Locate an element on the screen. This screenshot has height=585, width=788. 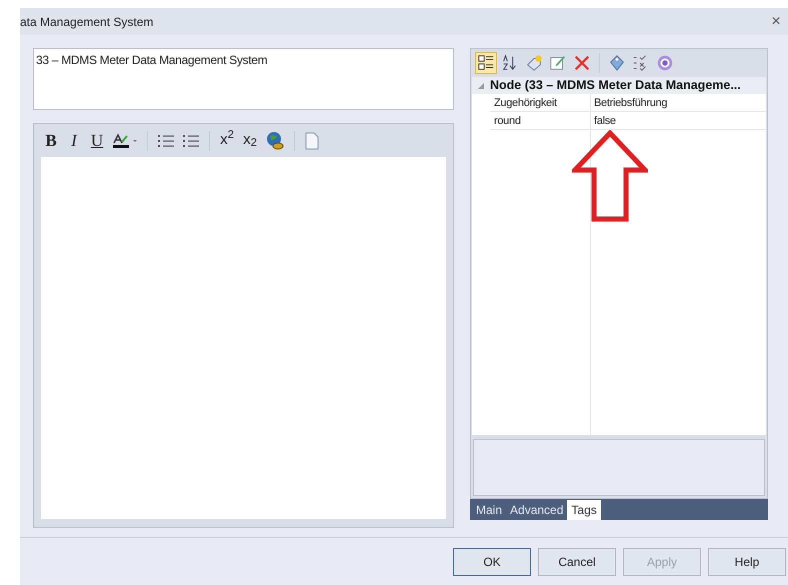
property-value: false is located at coordinates (603, 120).